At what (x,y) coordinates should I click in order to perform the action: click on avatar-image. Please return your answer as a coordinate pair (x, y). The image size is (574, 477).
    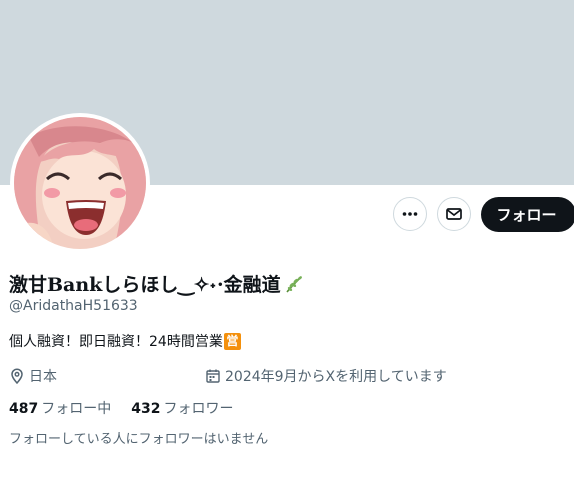
    Looking at the image, I should click on (80, 183).